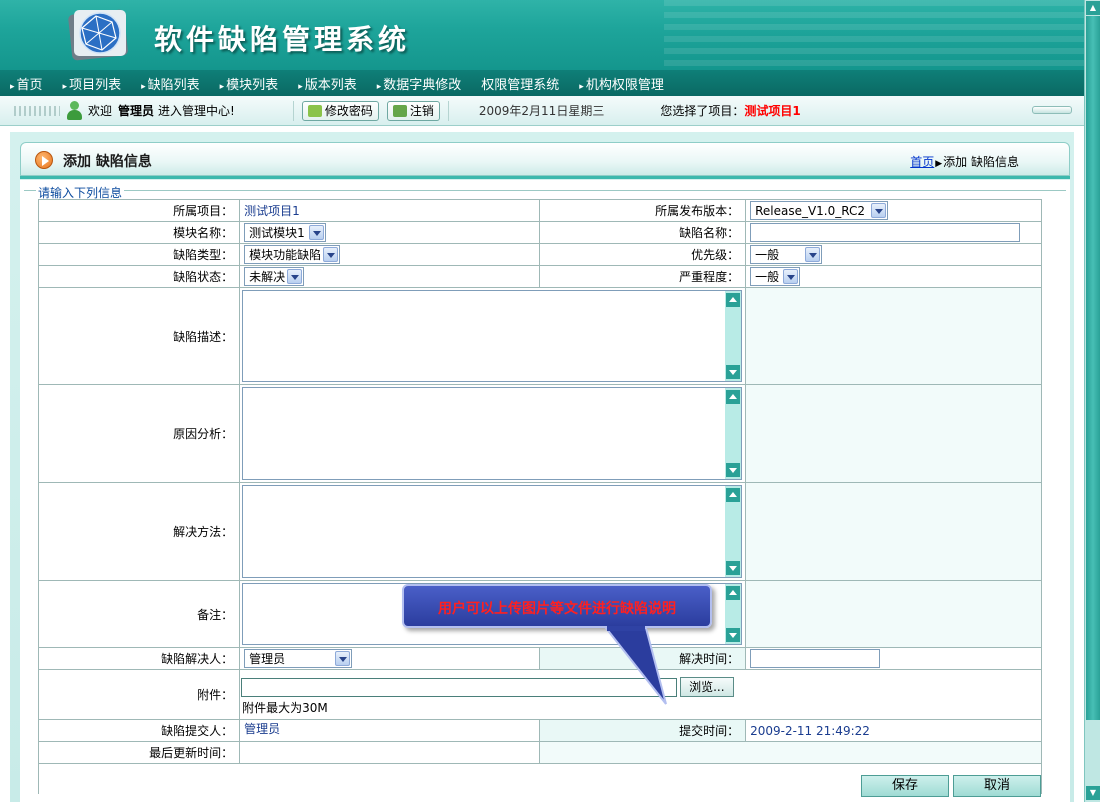  I want to click on nav-item-label: 项目列表, so click(95, 85).